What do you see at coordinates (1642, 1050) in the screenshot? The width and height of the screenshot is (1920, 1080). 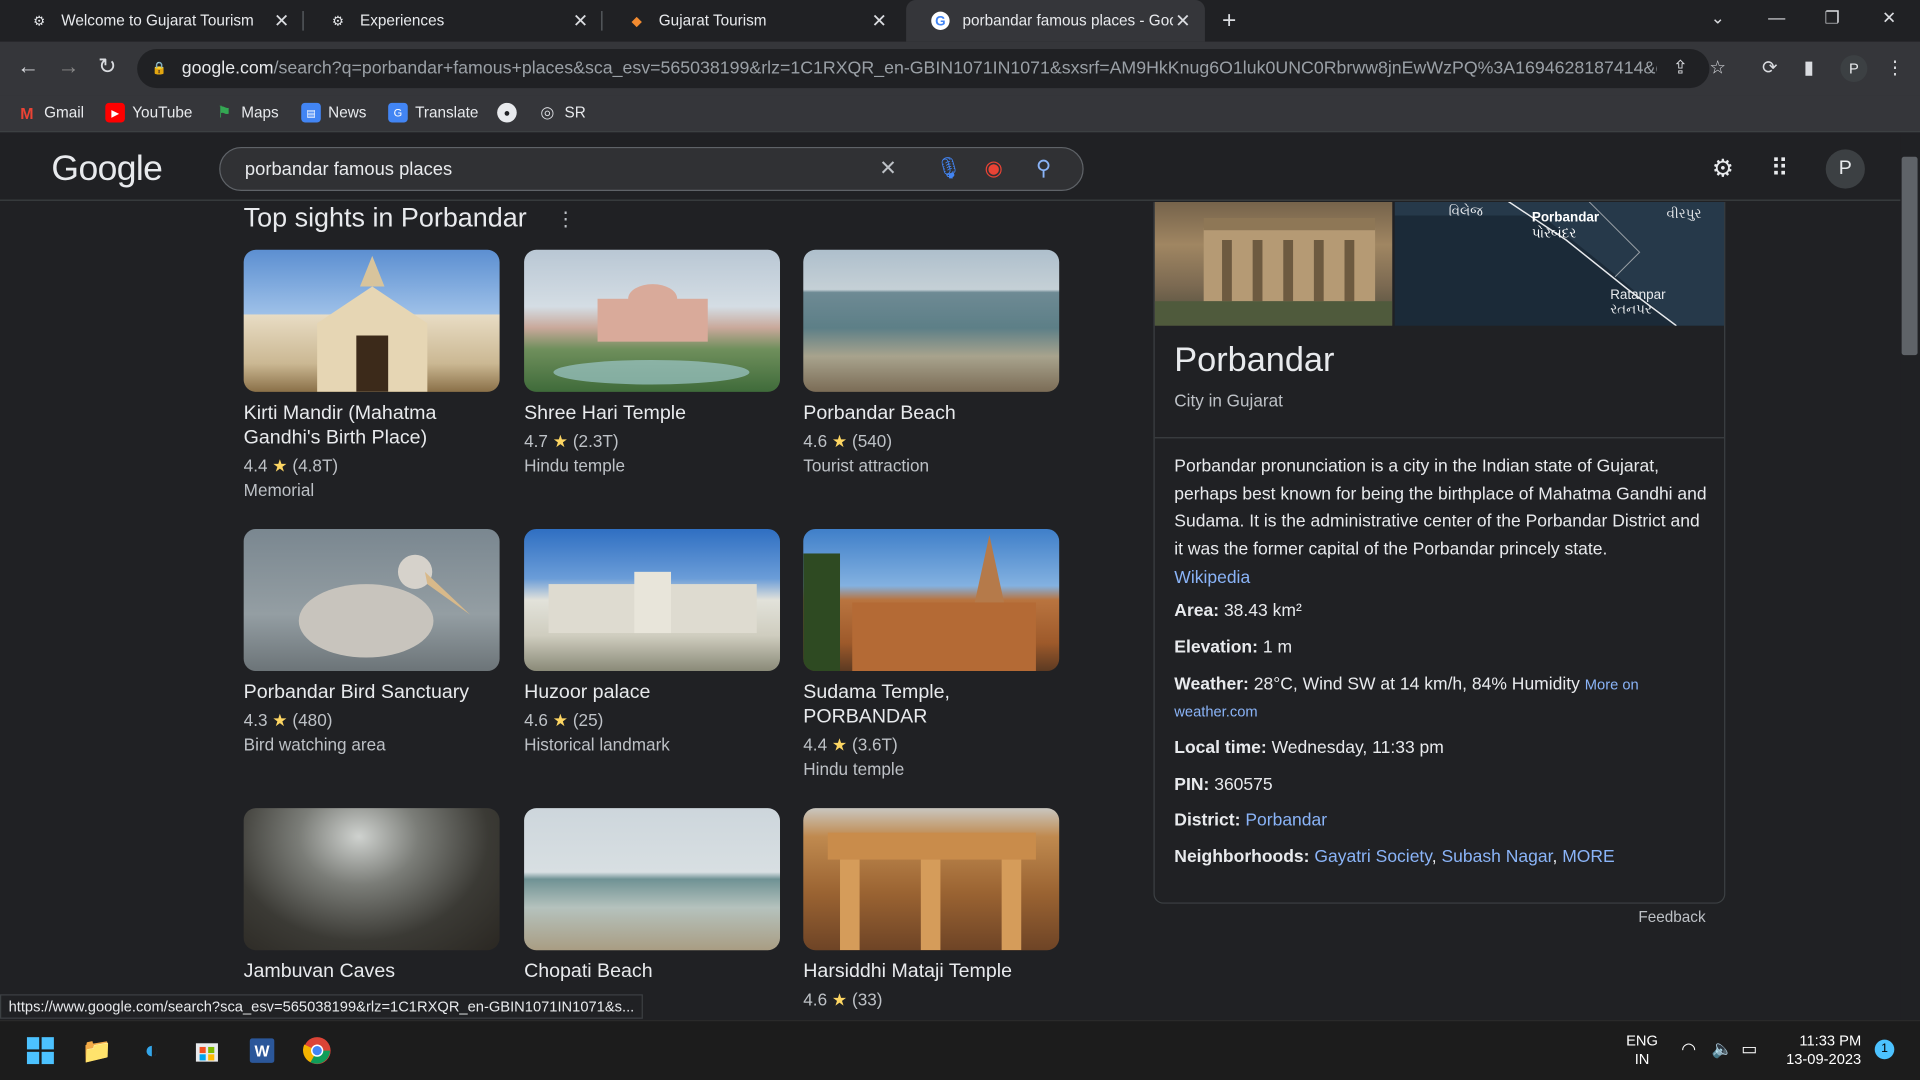 I see `language-indicator: ENG IN` at bounding box center [1642, 1050].